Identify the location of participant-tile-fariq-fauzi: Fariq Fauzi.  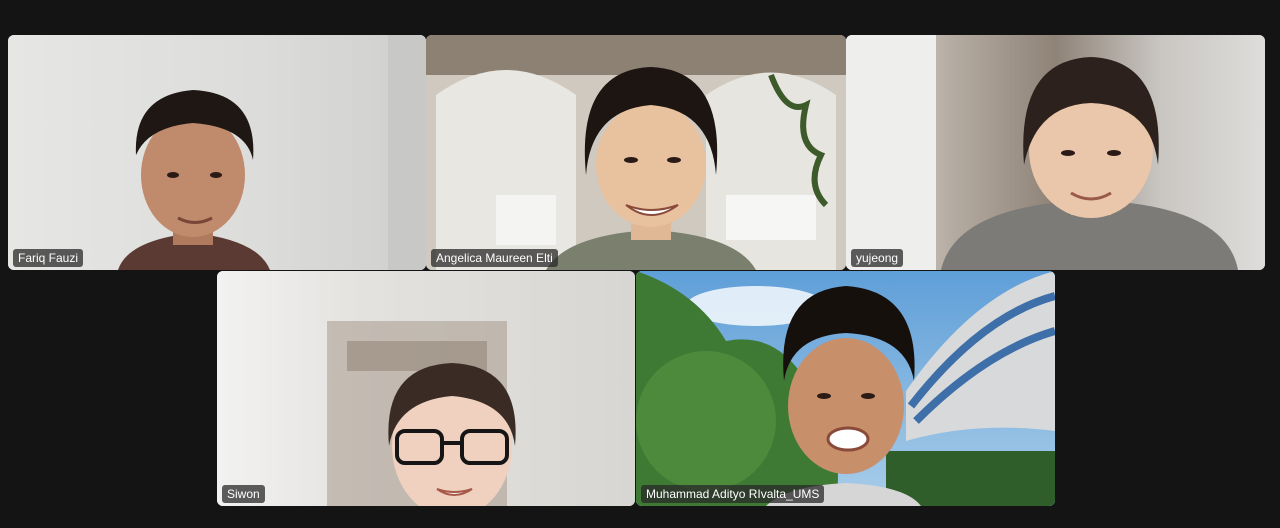
(217, 152).